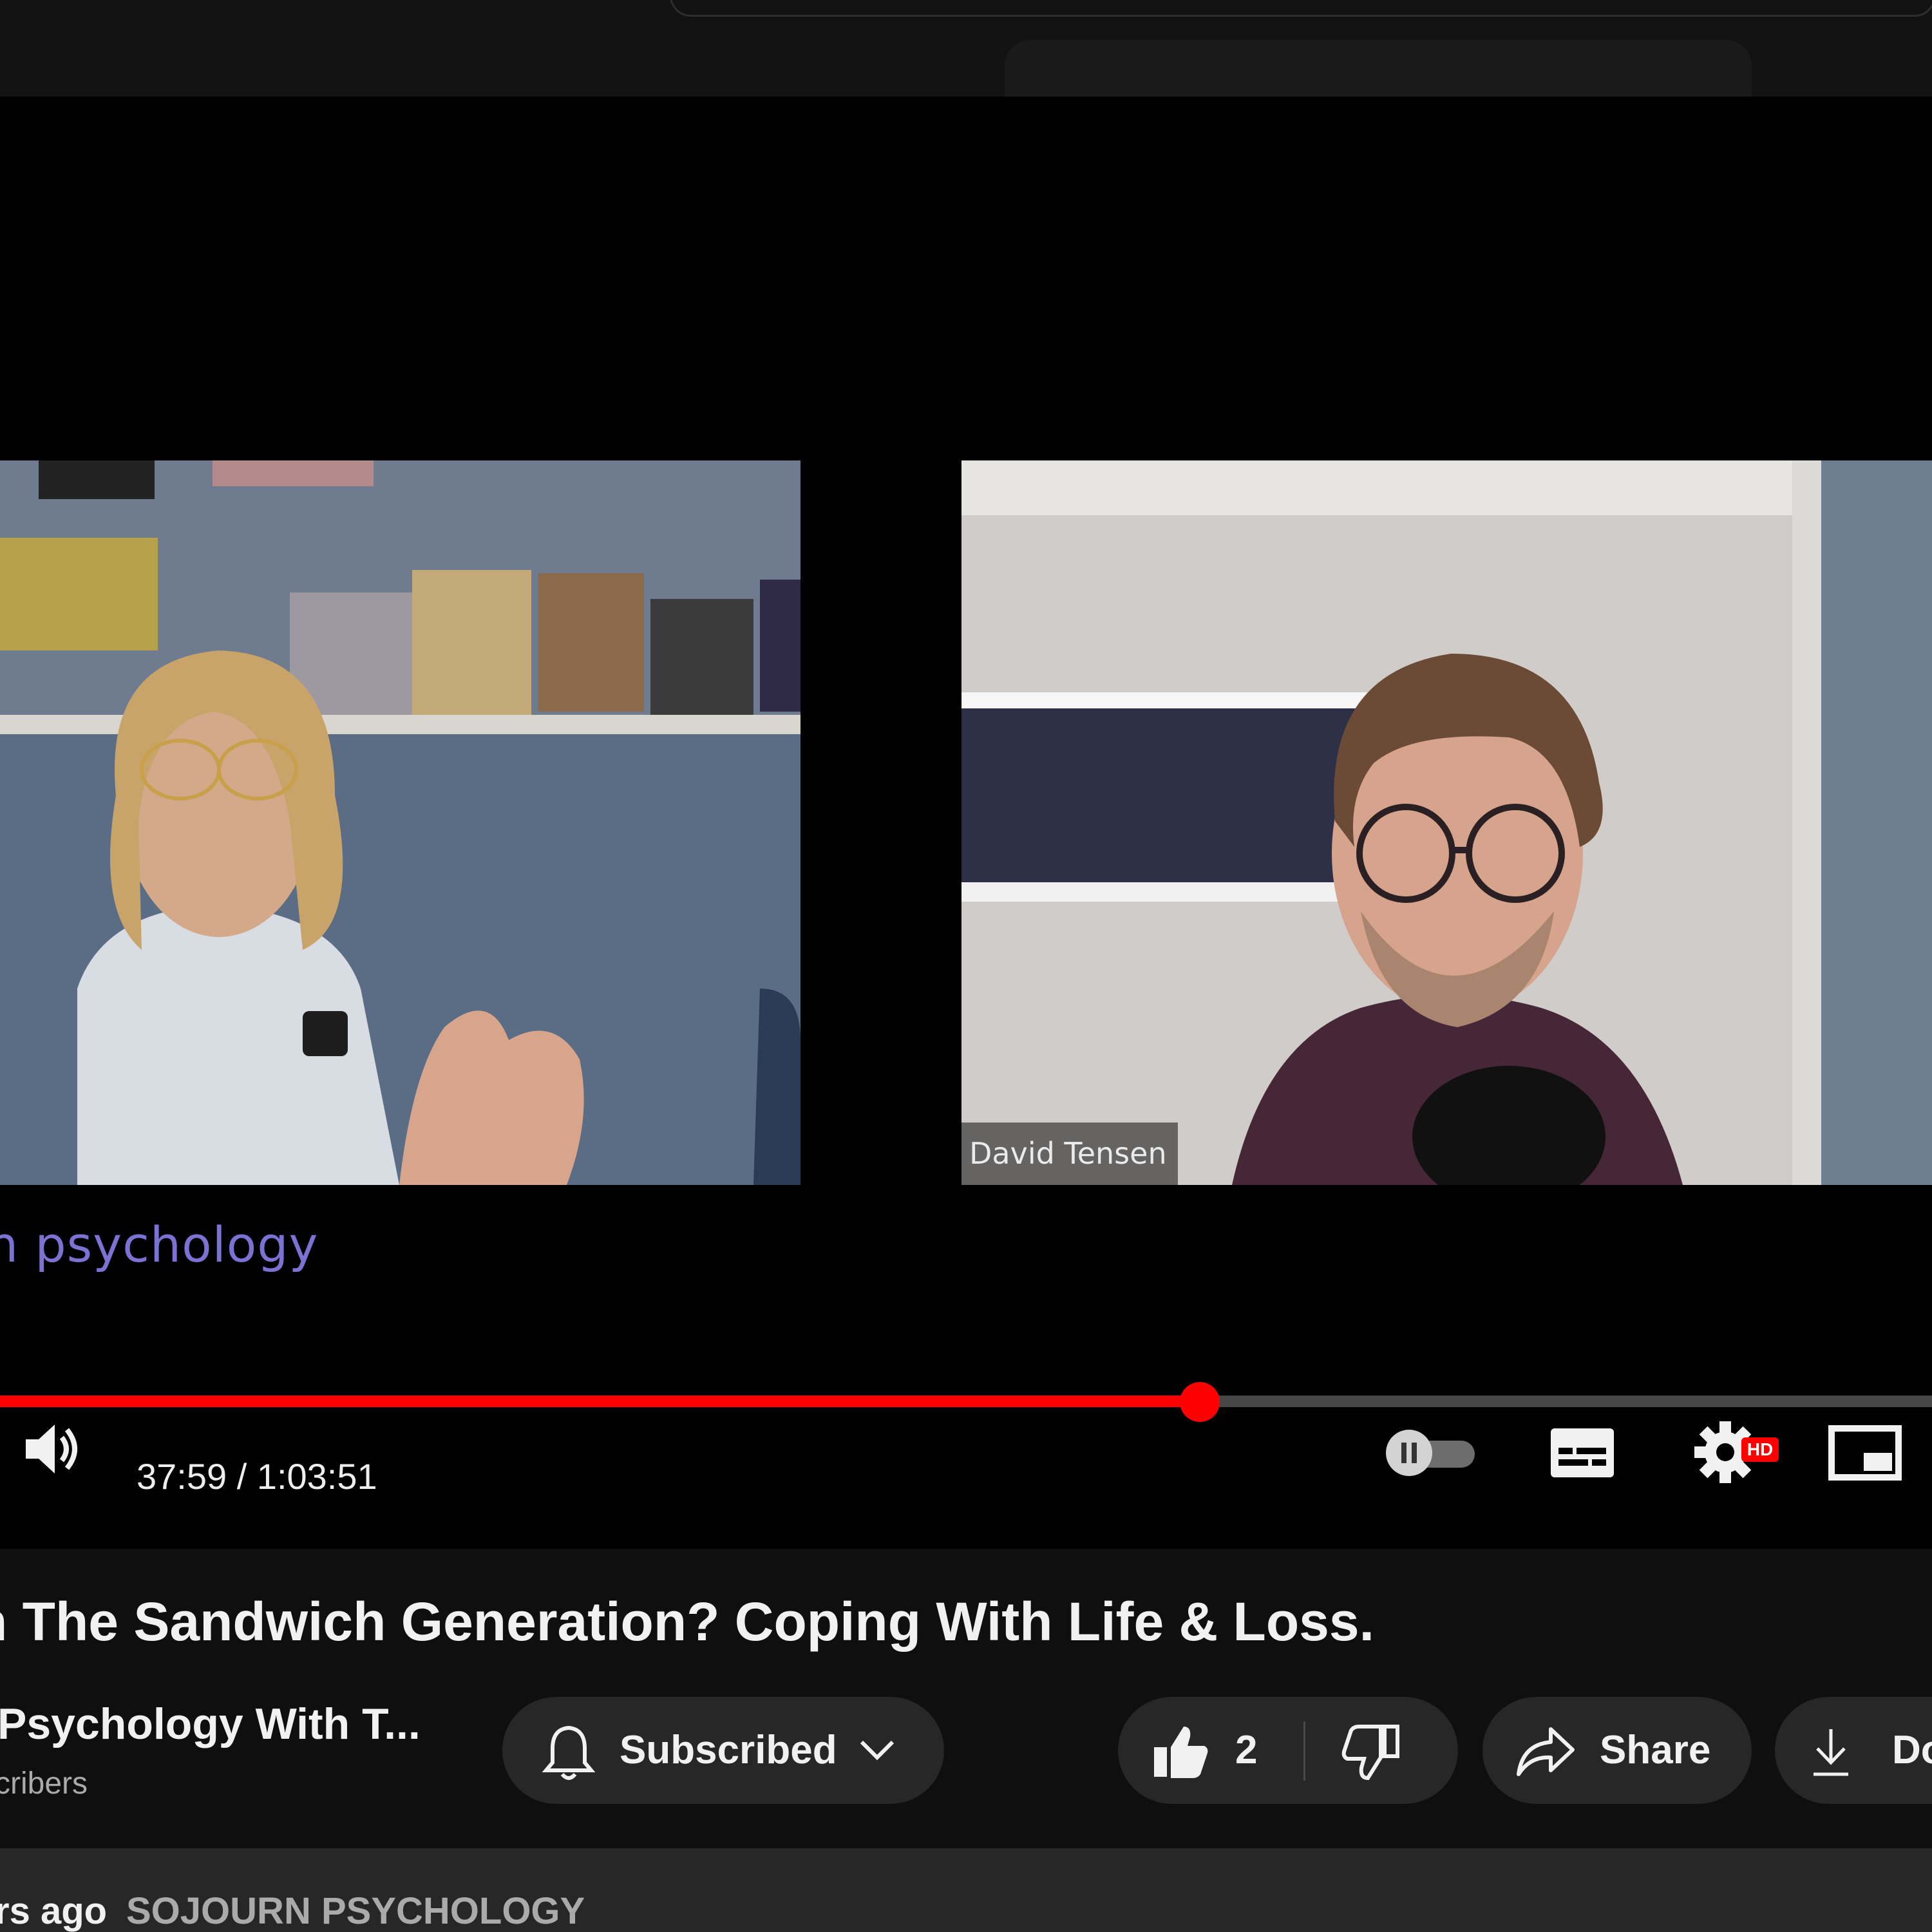 The height and width of the screenshot is (1932, 1932). What do you see at coordinates (1301, 8) in the screenshot?
I see `search-box-edge` at bounding box center [1301, 8].